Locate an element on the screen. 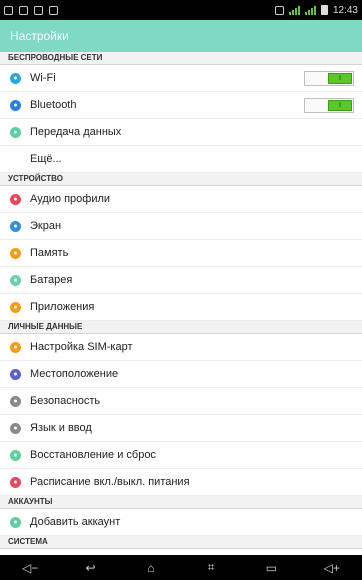 This screenshot has height=580, width=362. section-header: АККАУНТЫ is located at coordinates (181, 502).